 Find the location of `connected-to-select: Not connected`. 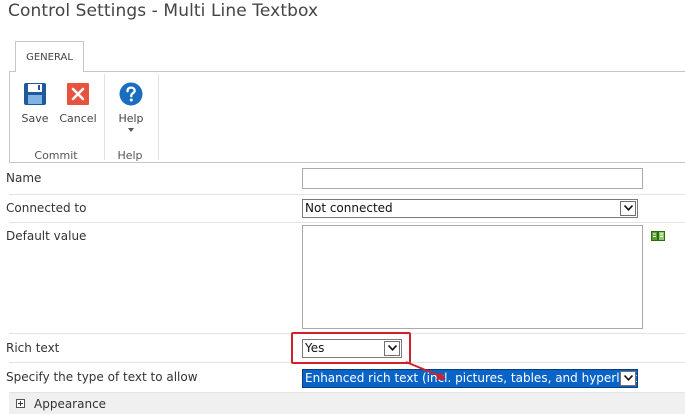

connected-to-select: Not connected is located at coordinates (470, 208).